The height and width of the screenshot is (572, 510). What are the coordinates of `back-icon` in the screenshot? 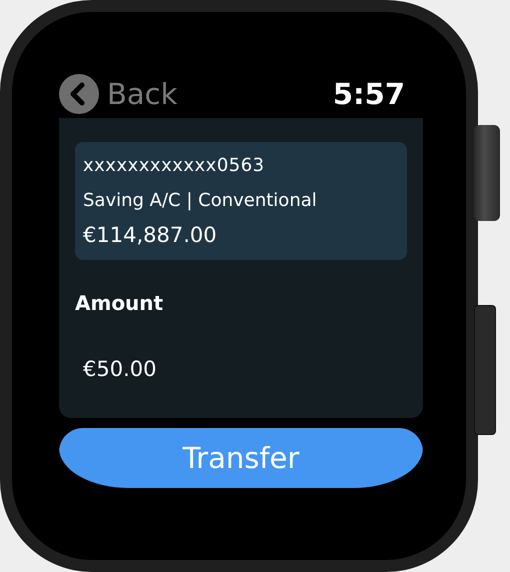 It's located at (79, 94).